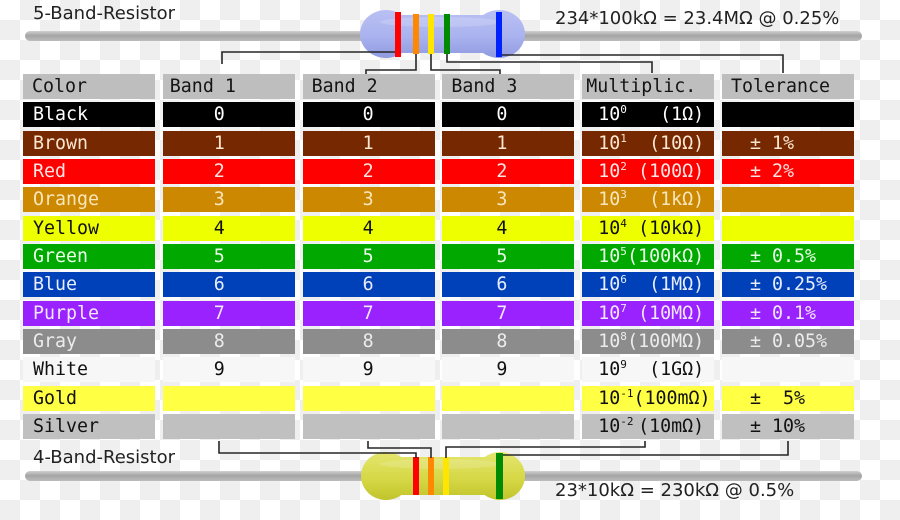  Describe the element at coordinates (787, 143) in the screenshot. I see `cell-tolerance: ± 1%` at that location.